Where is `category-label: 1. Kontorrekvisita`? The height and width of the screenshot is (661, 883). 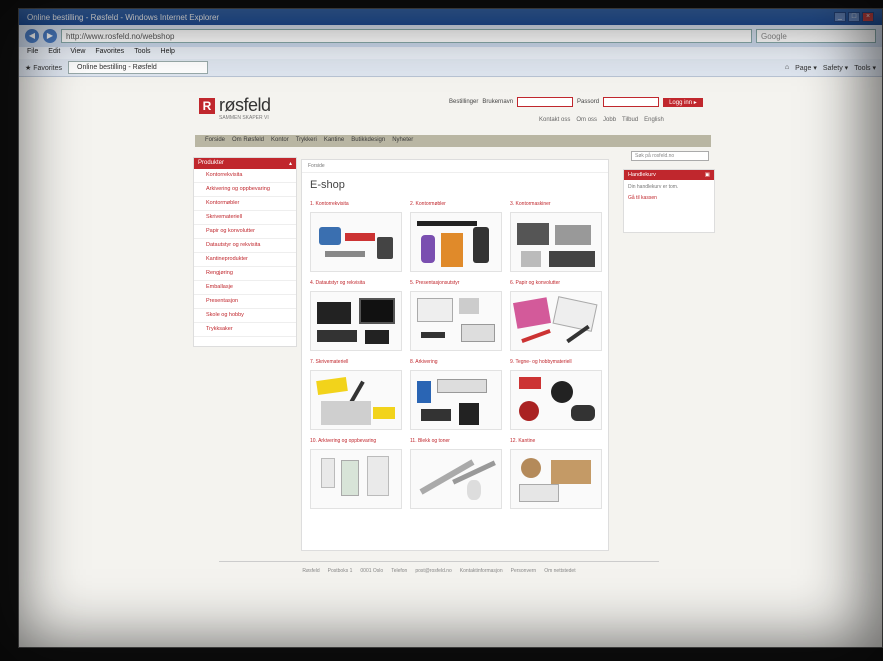
category-label: 1. Kontorrekvisita is located at coordinates (356, 205).